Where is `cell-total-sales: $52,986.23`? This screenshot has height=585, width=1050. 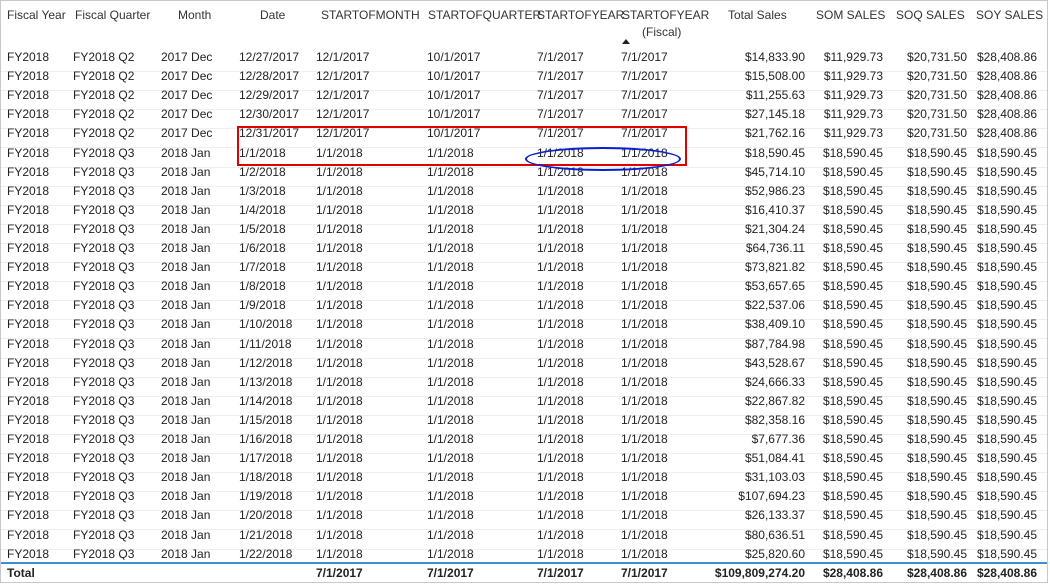 cell-total-sales: $52,986.23 is located at coordinates (774, 190).